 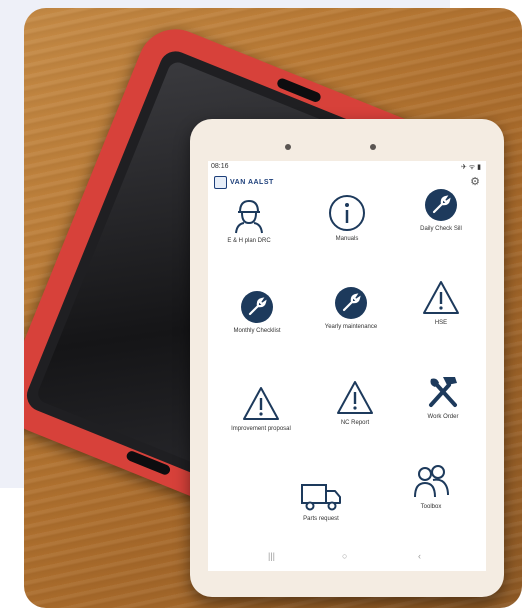 I want to click on tile-toolbox: Toolbox, so click(x=431, y=487).